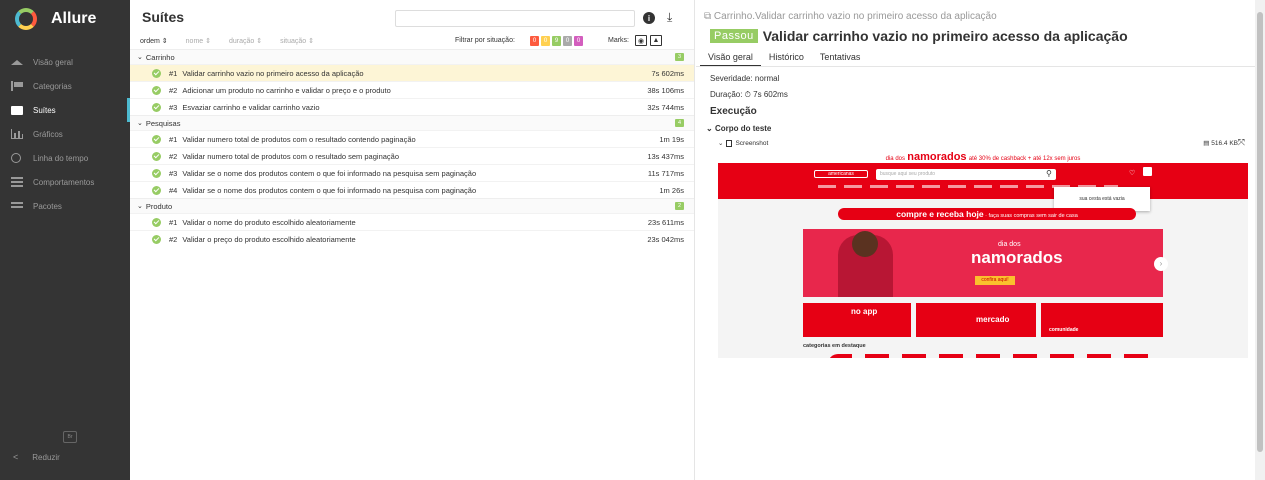  I want to click on sort-name: nome ⇕, so click(198, 41).